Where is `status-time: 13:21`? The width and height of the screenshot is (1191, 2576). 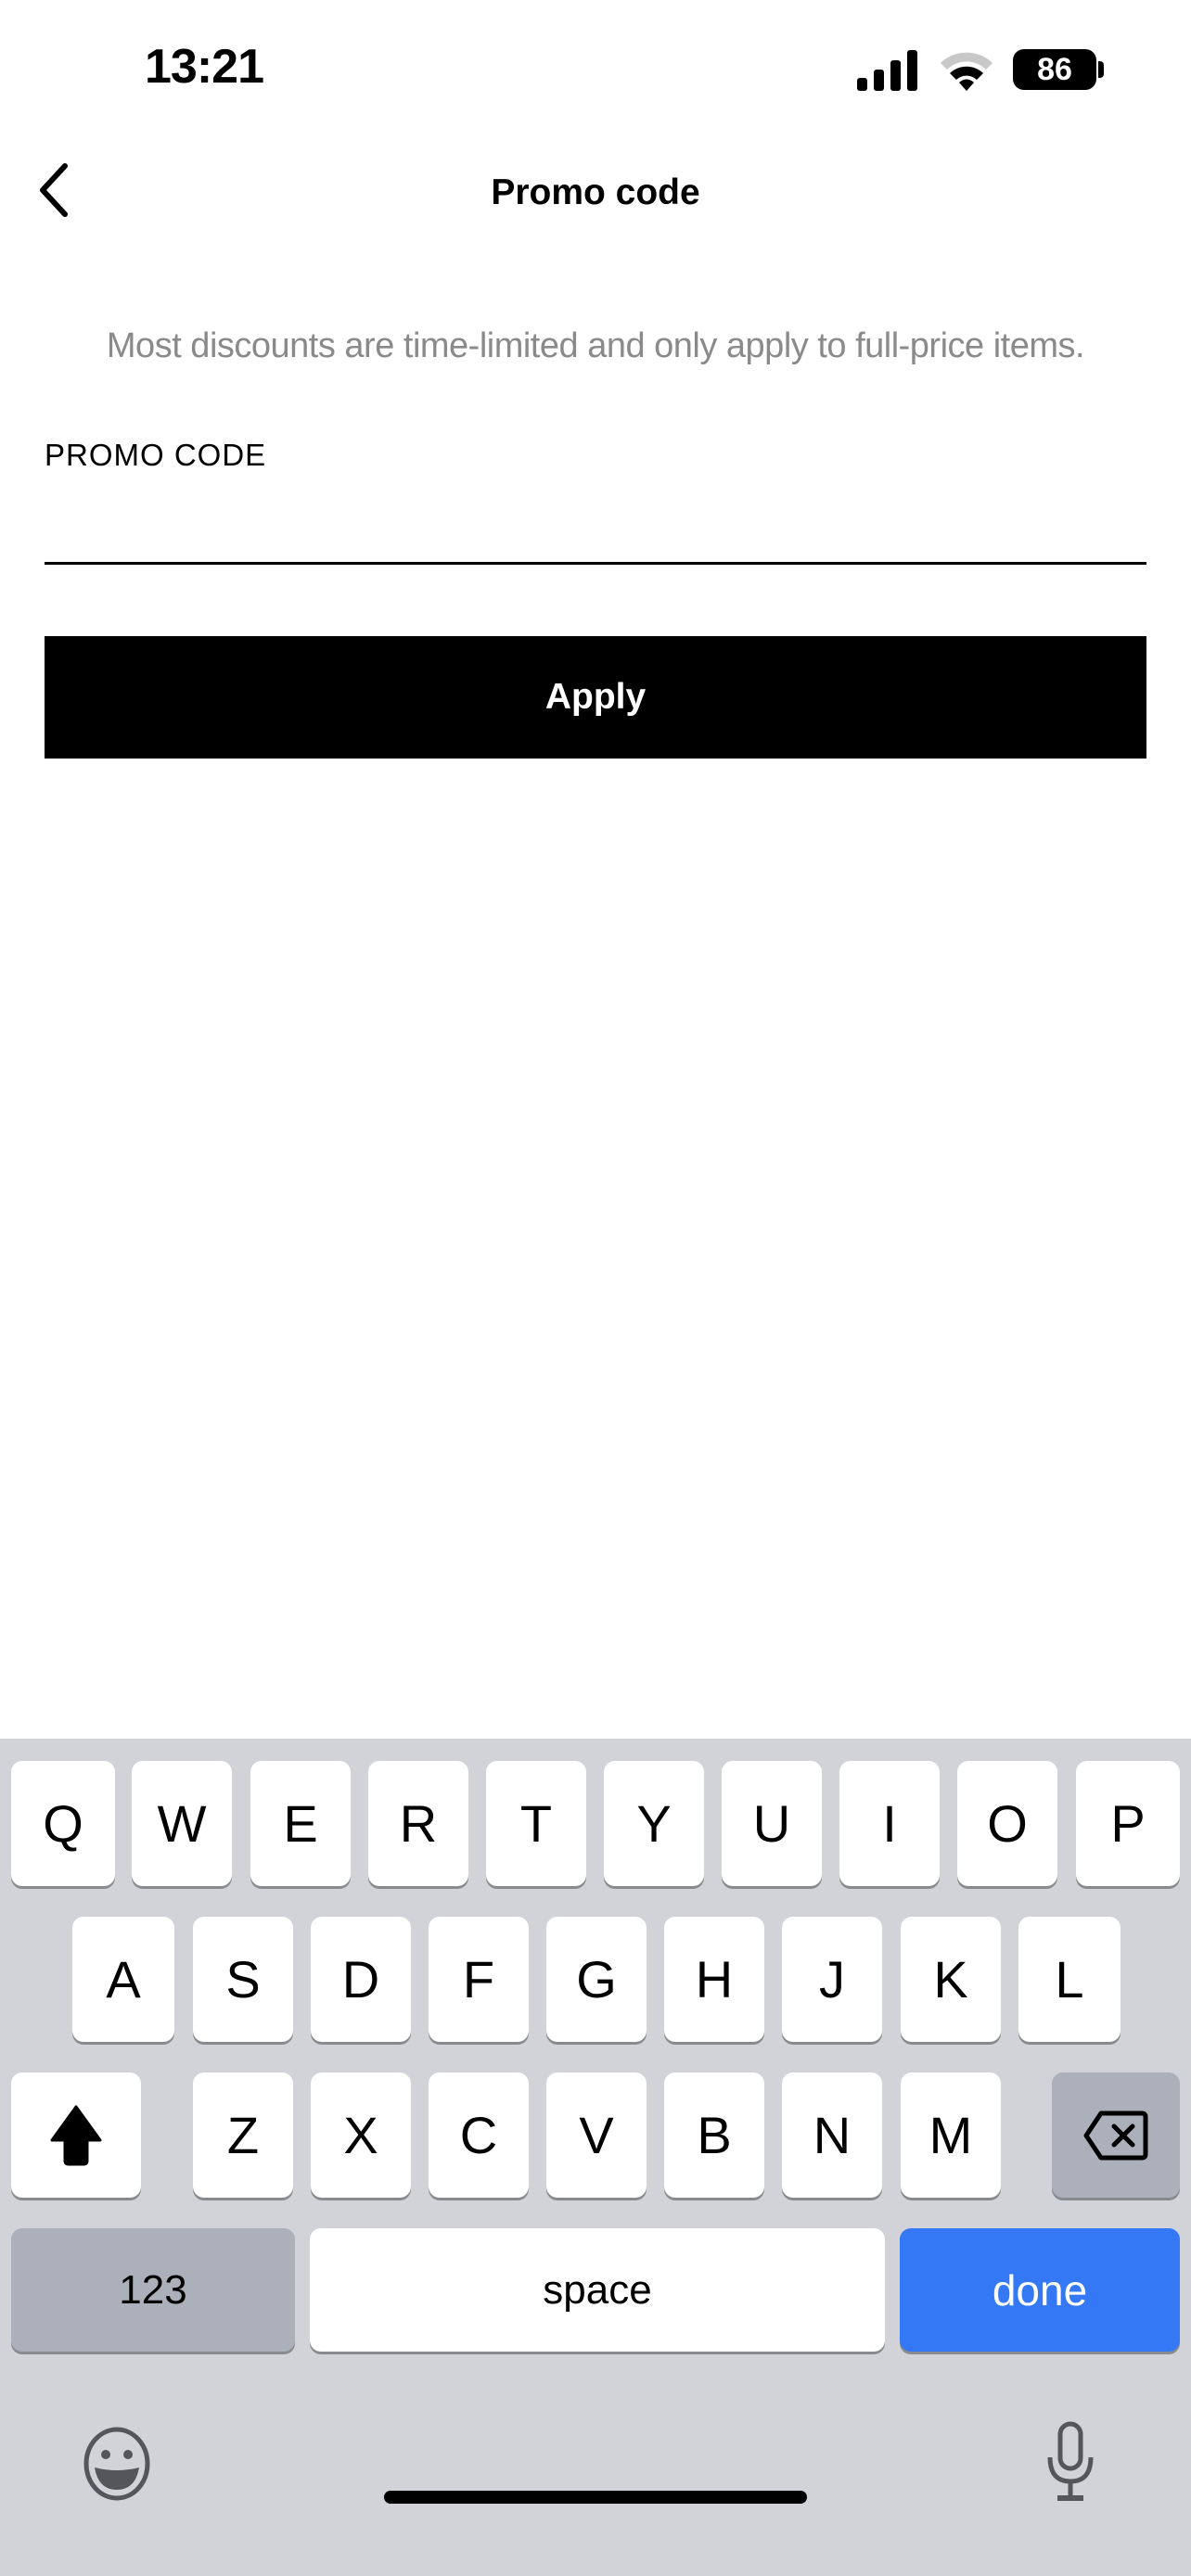
status-time: 13:21 is located at coordinates (204, 67).